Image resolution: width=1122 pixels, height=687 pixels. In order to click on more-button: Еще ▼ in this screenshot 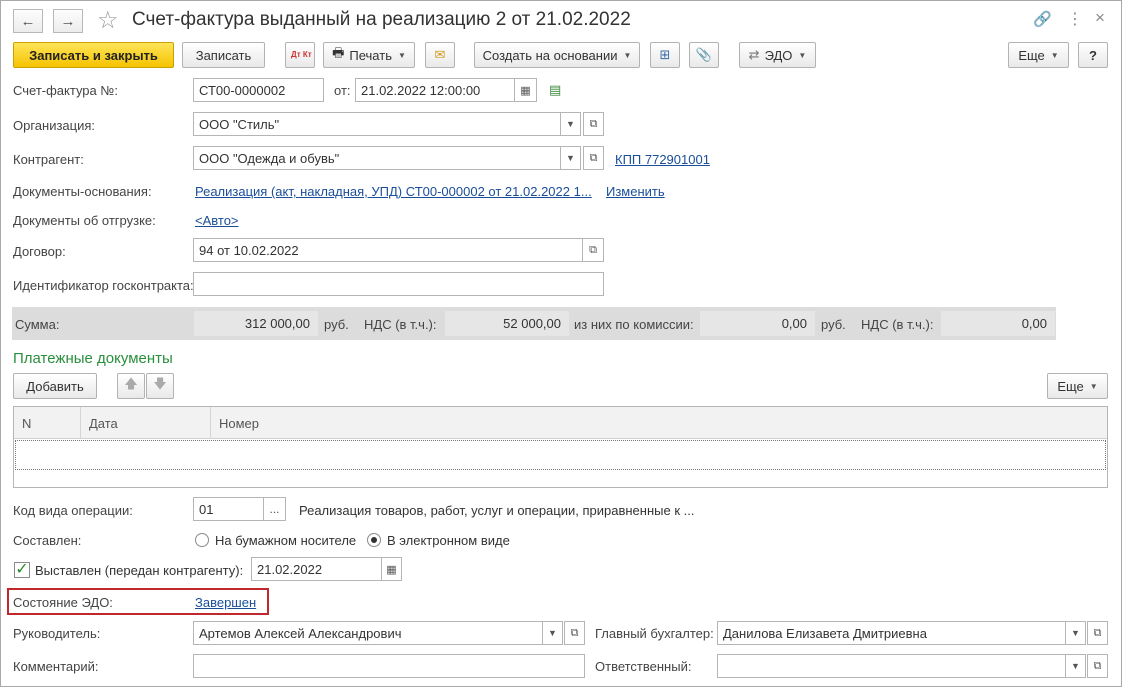, I will do `click(1038, 55)`.